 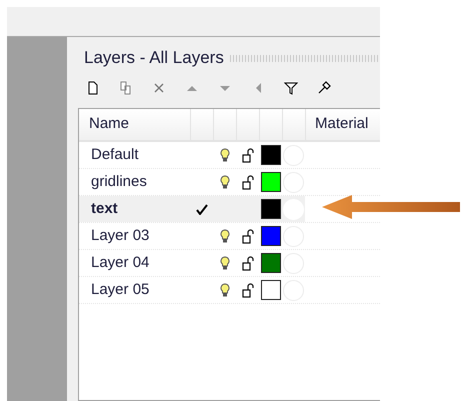 What do you see at coordinates (134, 124) in the screenshot?
I see `column-header: Name` at bounding box center [134, 124].